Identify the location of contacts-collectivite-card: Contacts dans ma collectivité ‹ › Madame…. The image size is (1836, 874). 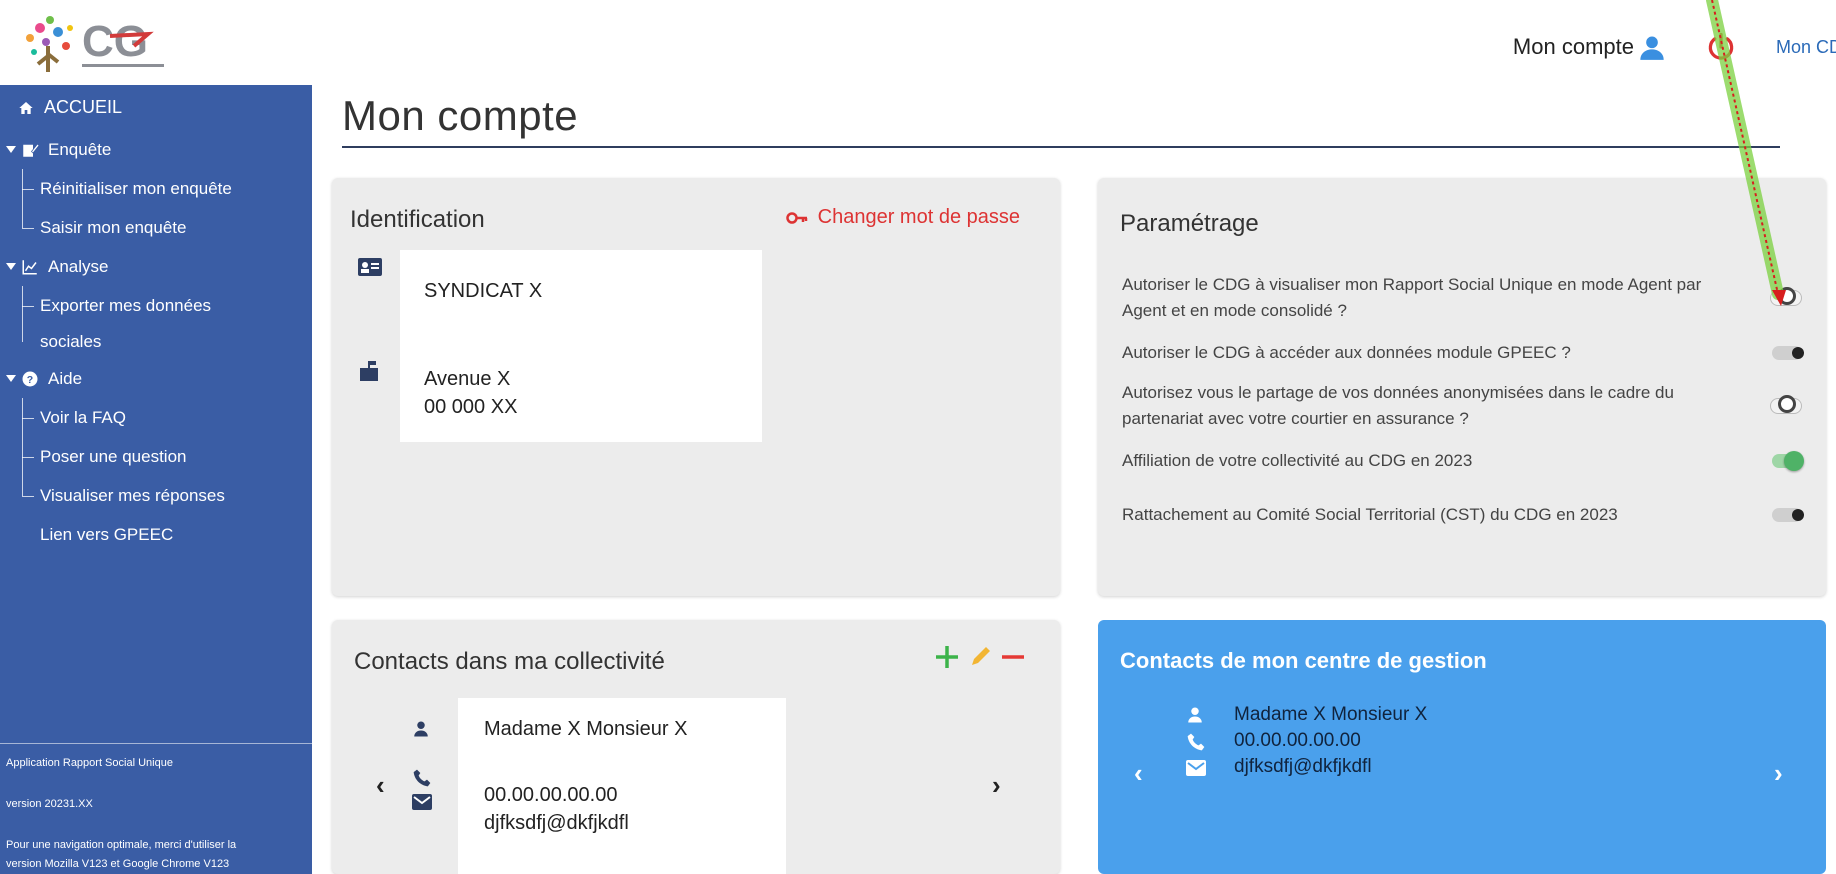
(696, 747).